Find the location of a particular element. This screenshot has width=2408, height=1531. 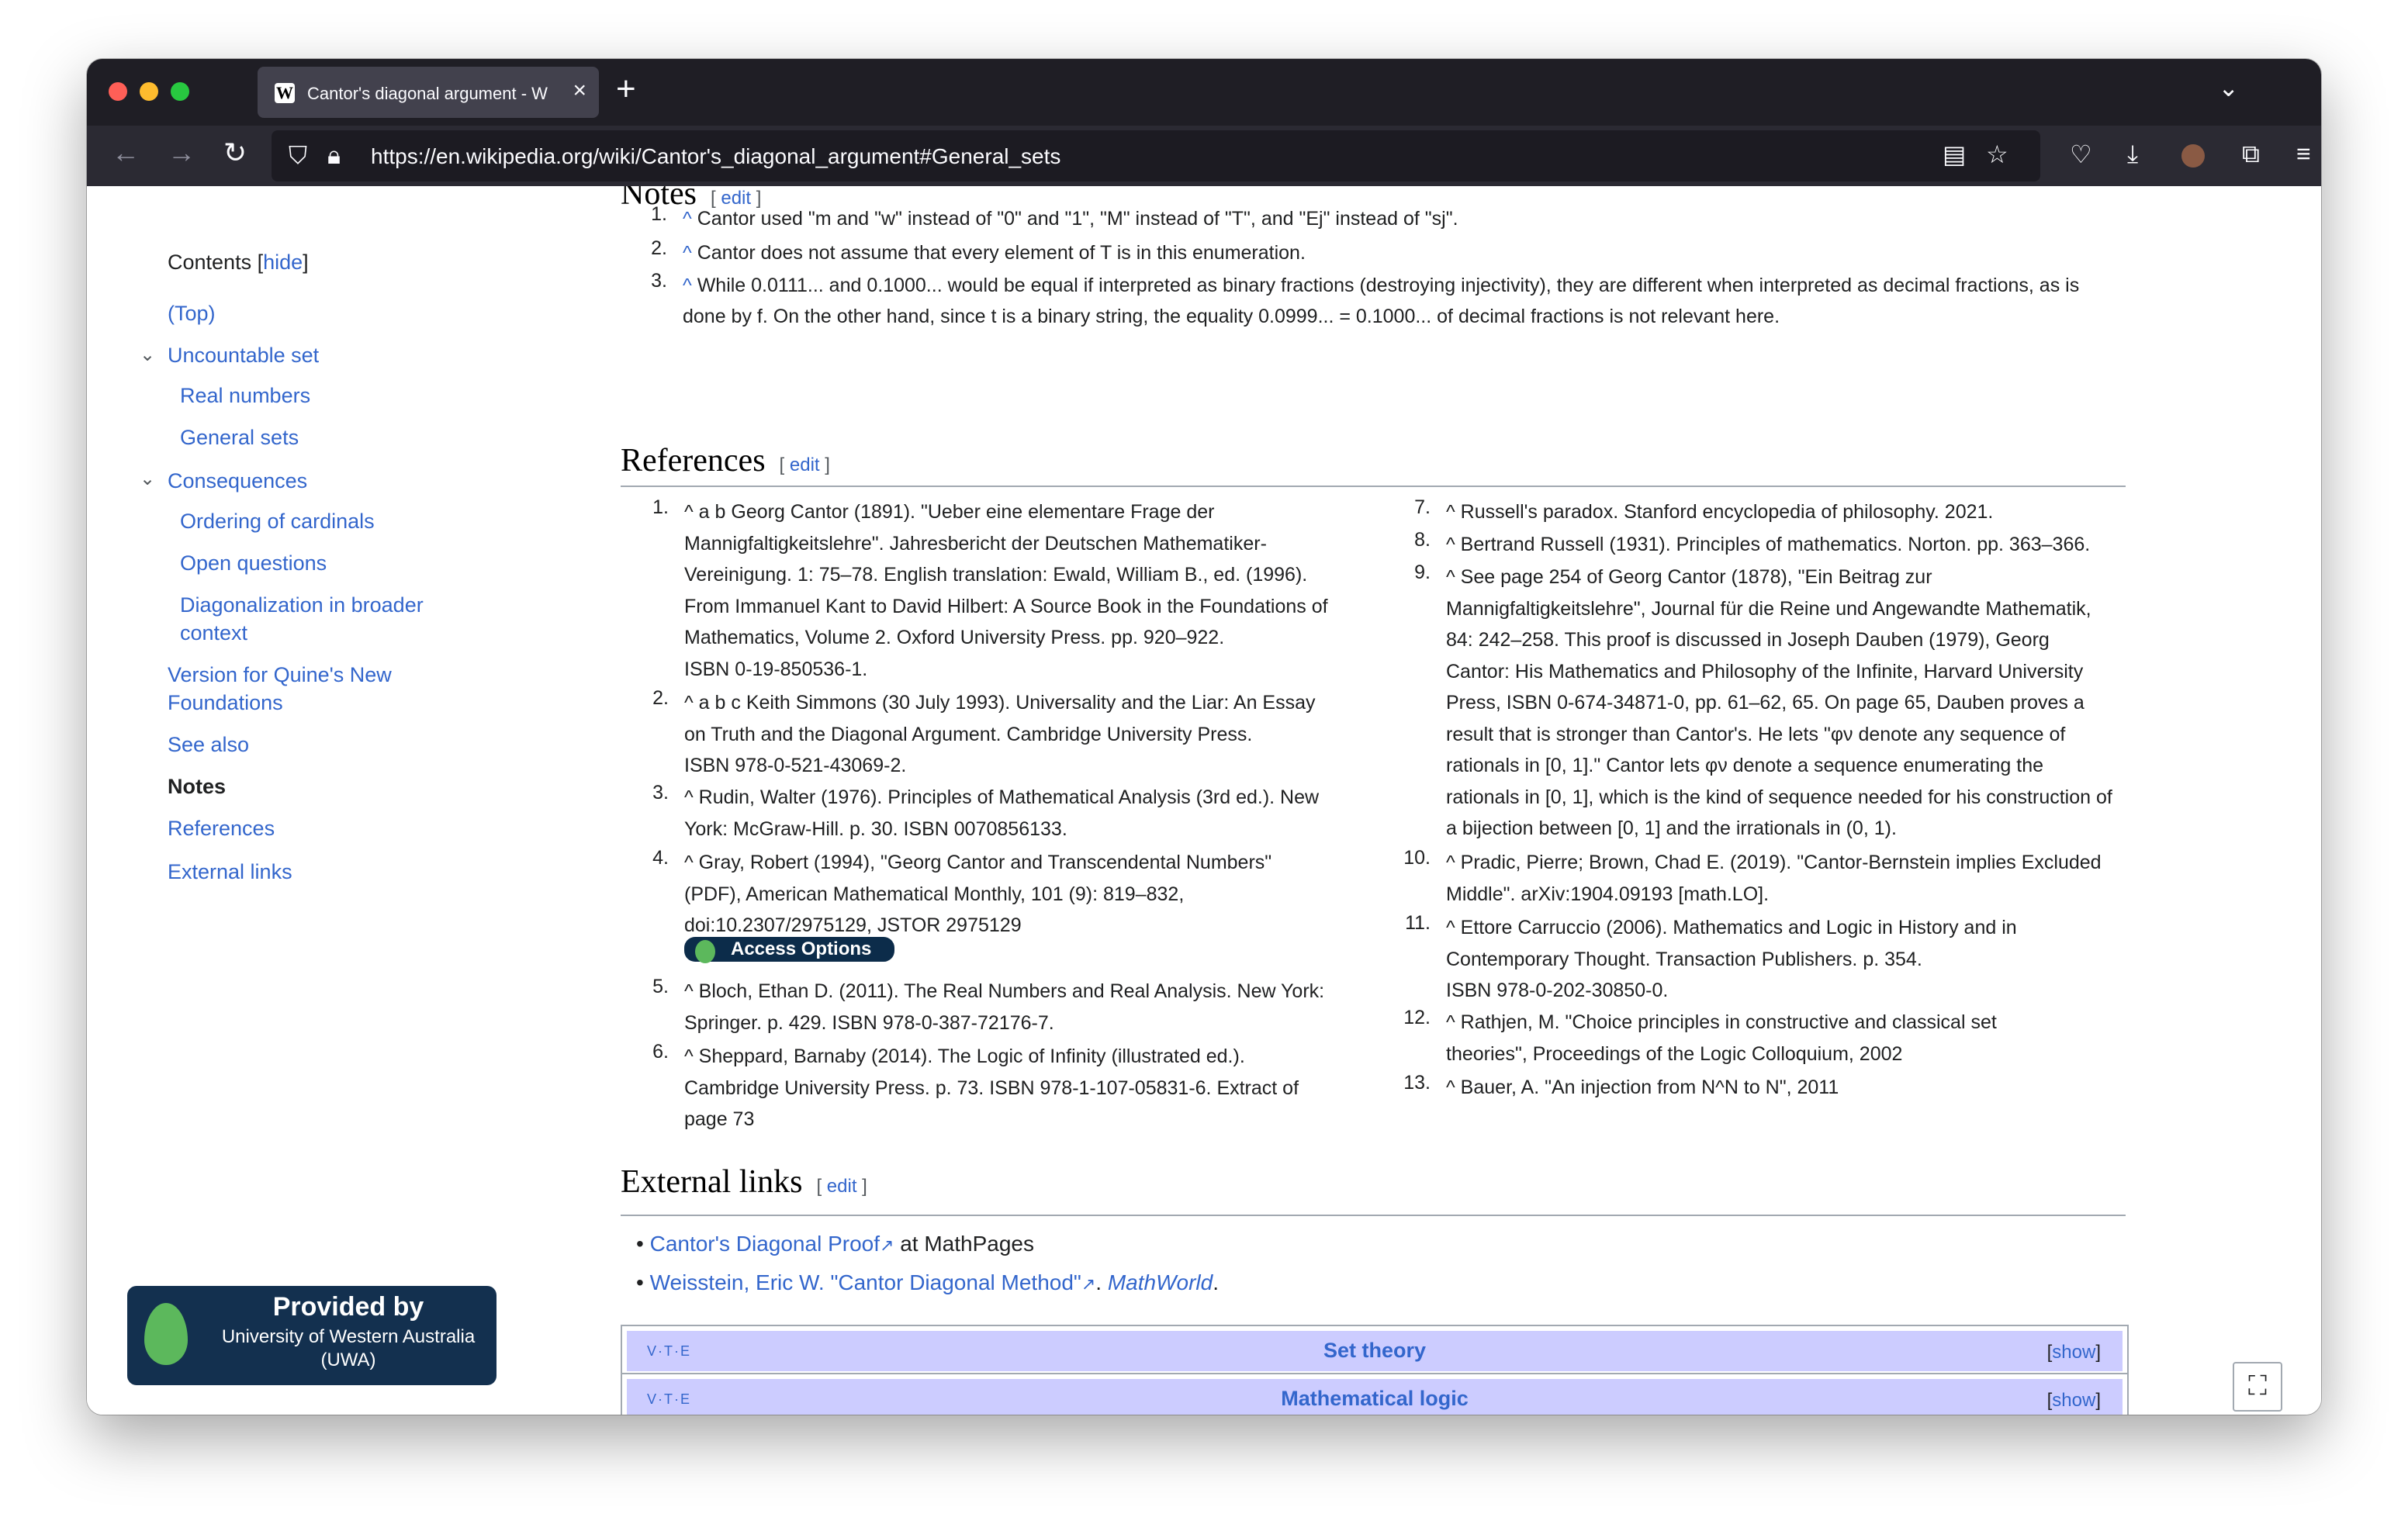

toc-item-quine: Version for Quine's New is located at coordinates (280, 675).